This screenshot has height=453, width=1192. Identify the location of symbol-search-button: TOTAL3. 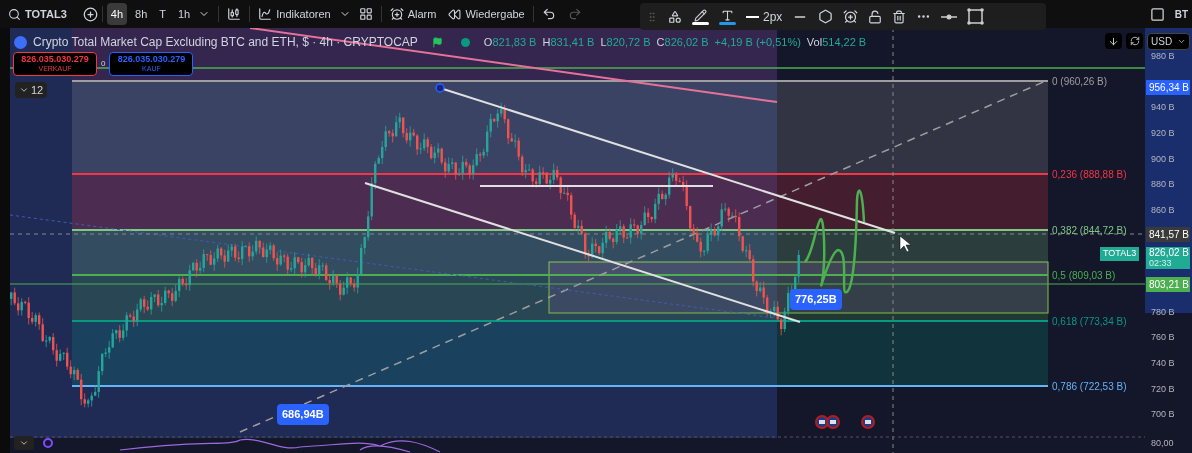
(37, 14).